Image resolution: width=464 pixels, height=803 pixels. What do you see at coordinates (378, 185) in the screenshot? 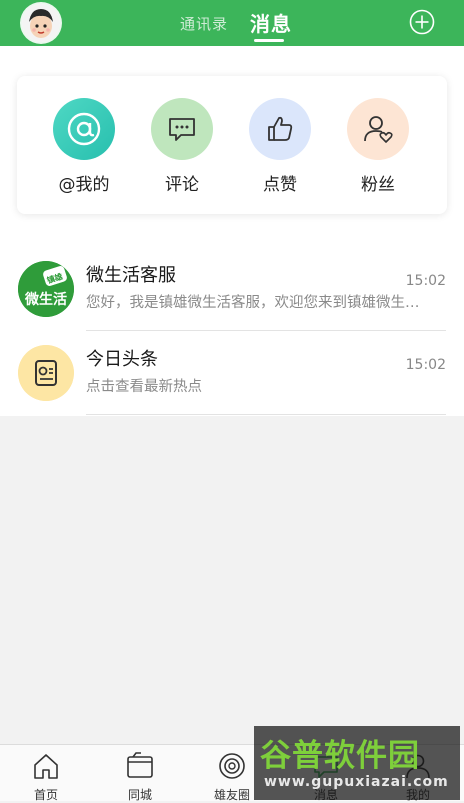
I see `quick-action-label: 粉丝` at bounding box center [378, 185].